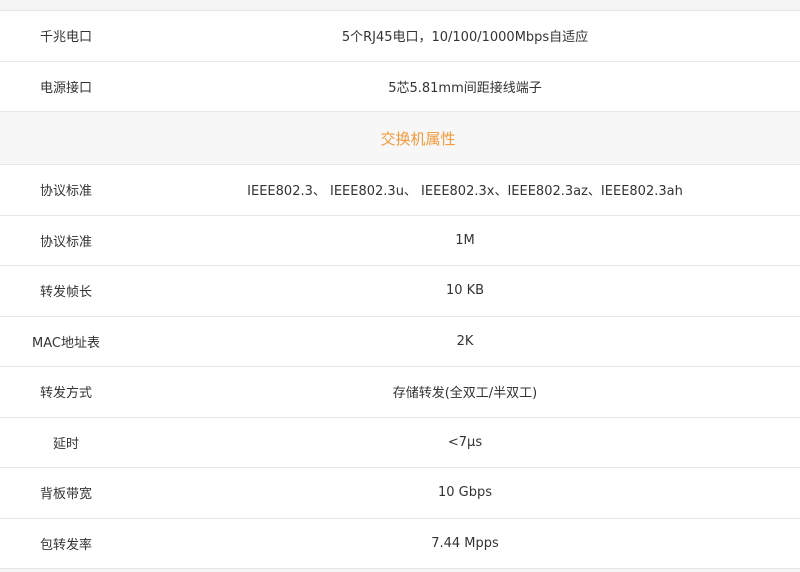 This screenshot has height=572, width=800. I want to click on spec-value: 2K, so click(465, 341).